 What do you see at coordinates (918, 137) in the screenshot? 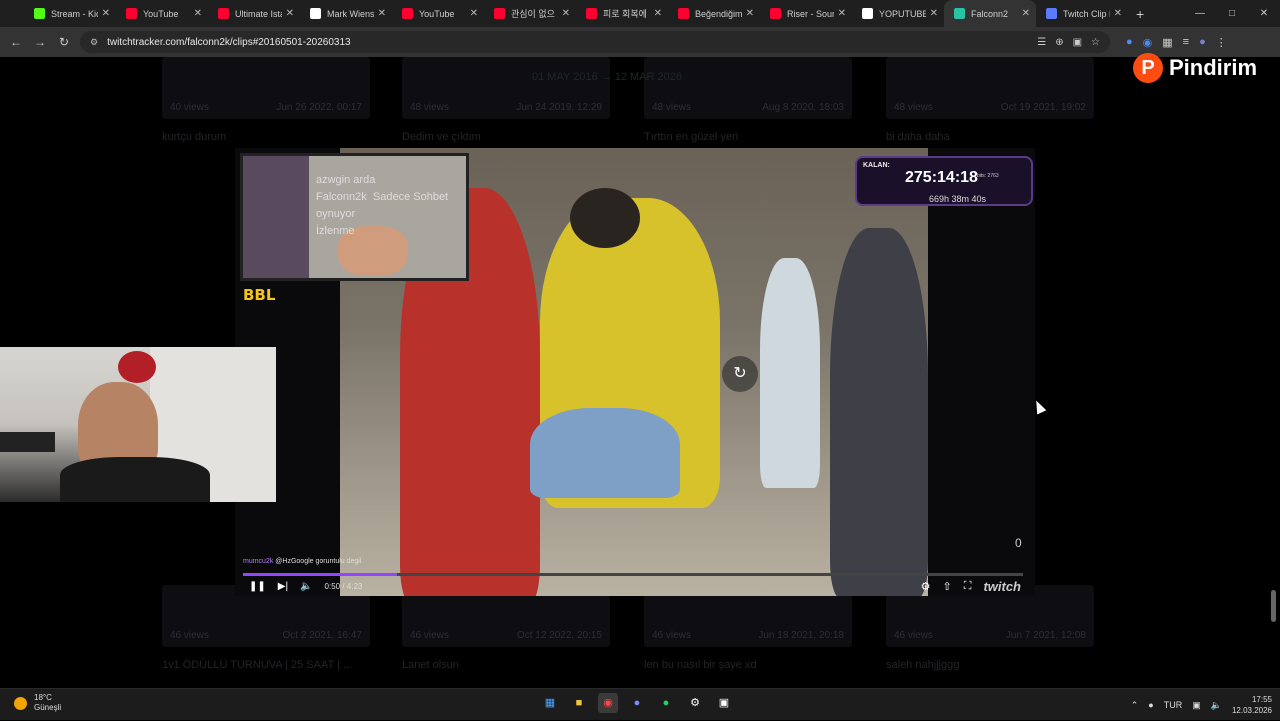
I see `clip-title: bi daha daha` at bounding box center [918, 137].